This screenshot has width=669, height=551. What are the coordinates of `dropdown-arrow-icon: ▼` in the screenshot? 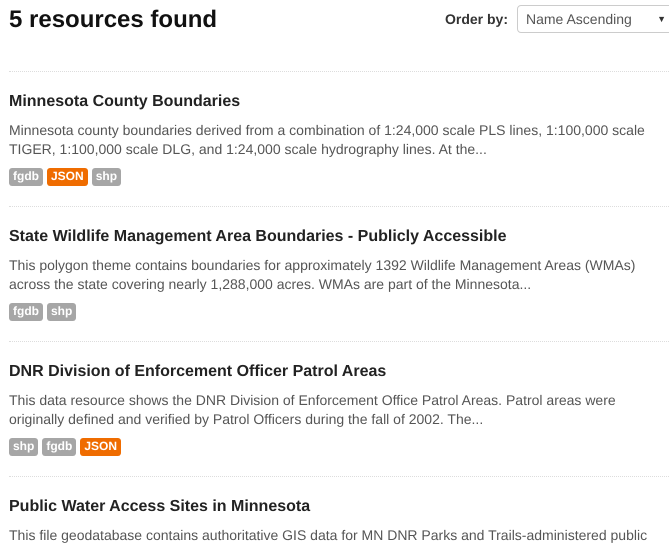 It's located at (661, 19).